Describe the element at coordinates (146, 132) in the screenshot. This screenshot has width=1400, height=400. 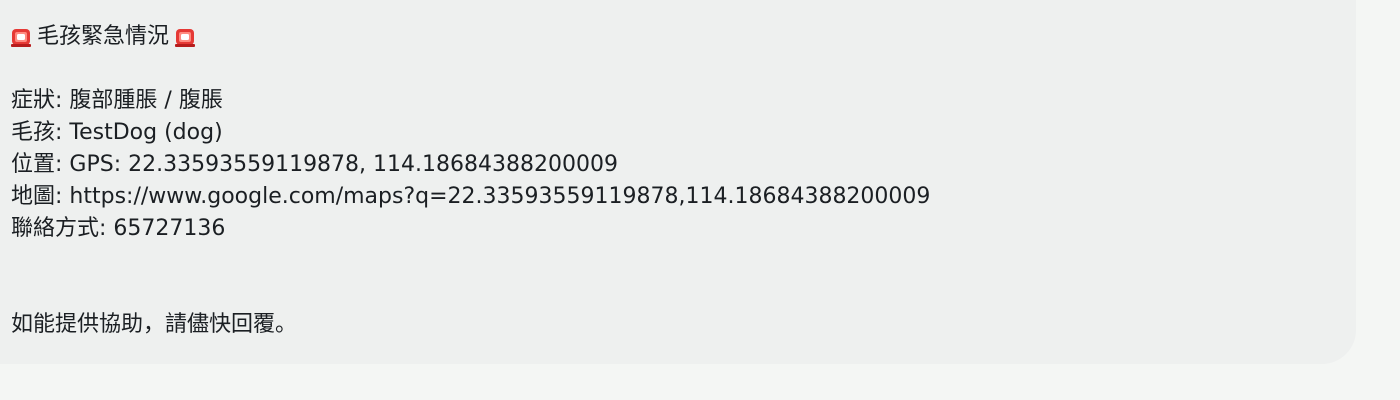
I see `pet-value: TestDog (dog)` at that location.